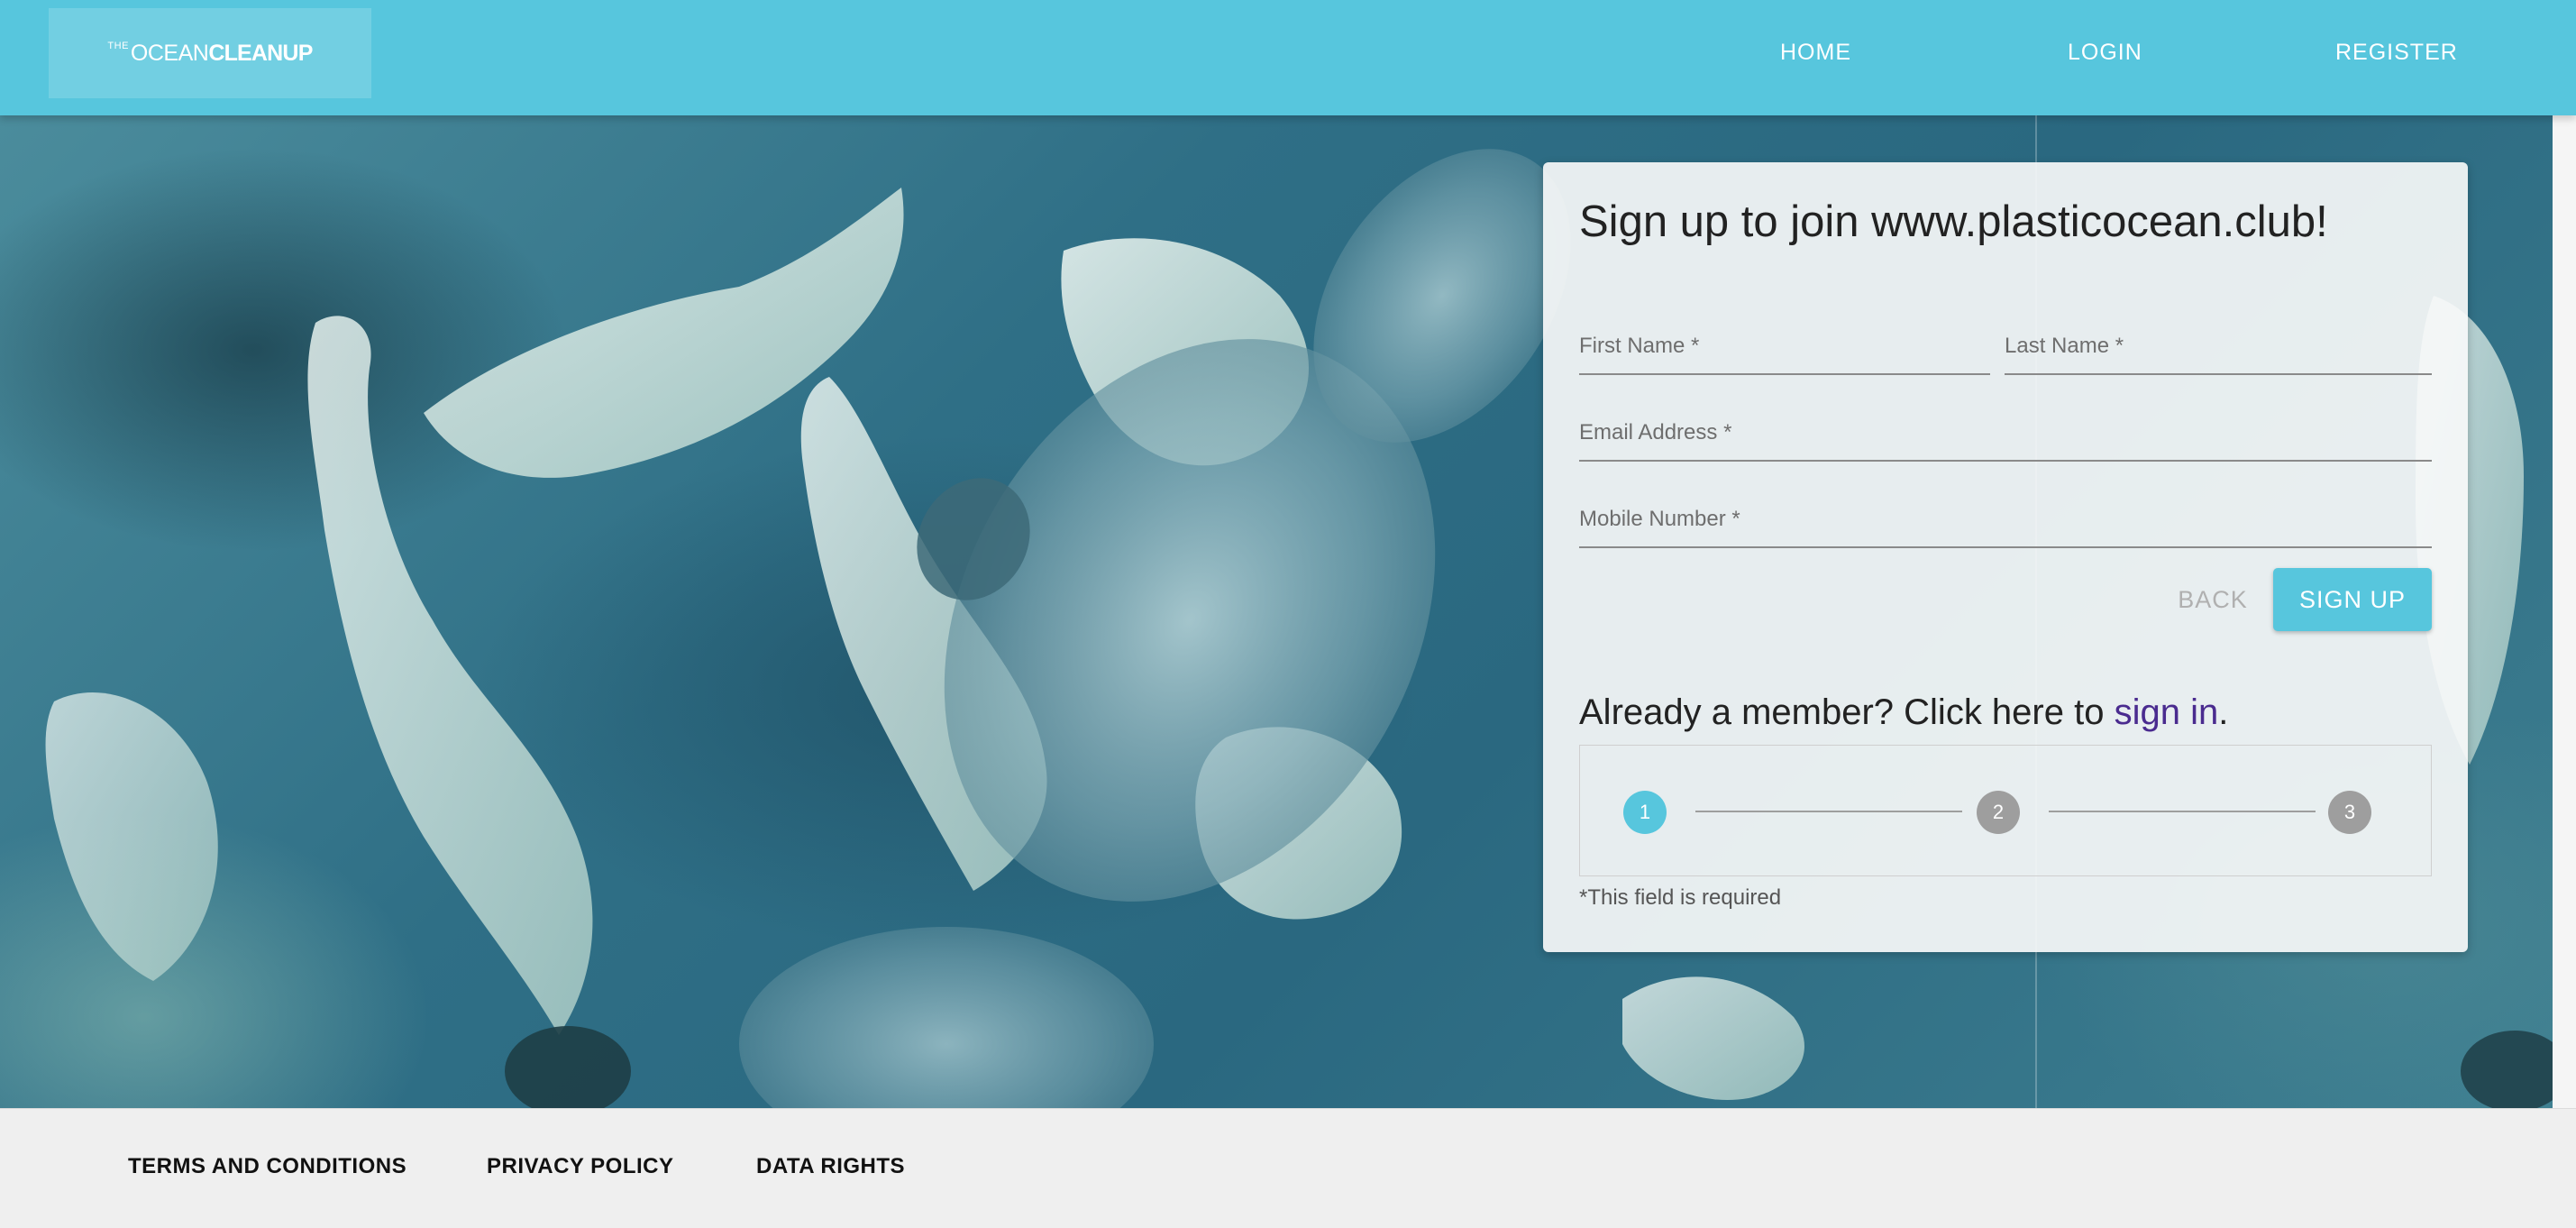 The height and width of the screenshot is (1228, 2576). Describe the element at coordinates (2212, 599) in the screenshot. I see `back-button: BACK` at that location.